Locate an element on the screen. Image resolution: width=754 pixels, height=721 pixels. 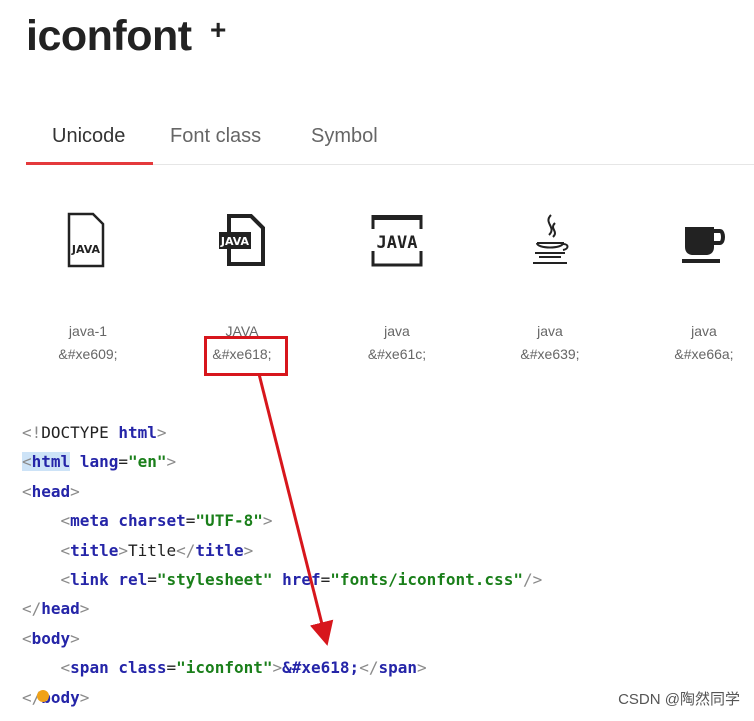
code-line-html: <html lang="en"> is located at coordinates (99, 462).